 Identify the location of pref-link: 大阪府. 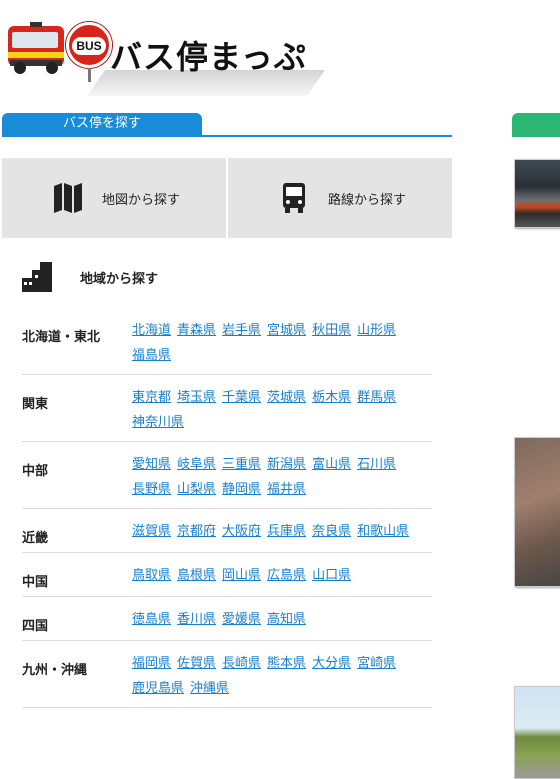
(241, 532).